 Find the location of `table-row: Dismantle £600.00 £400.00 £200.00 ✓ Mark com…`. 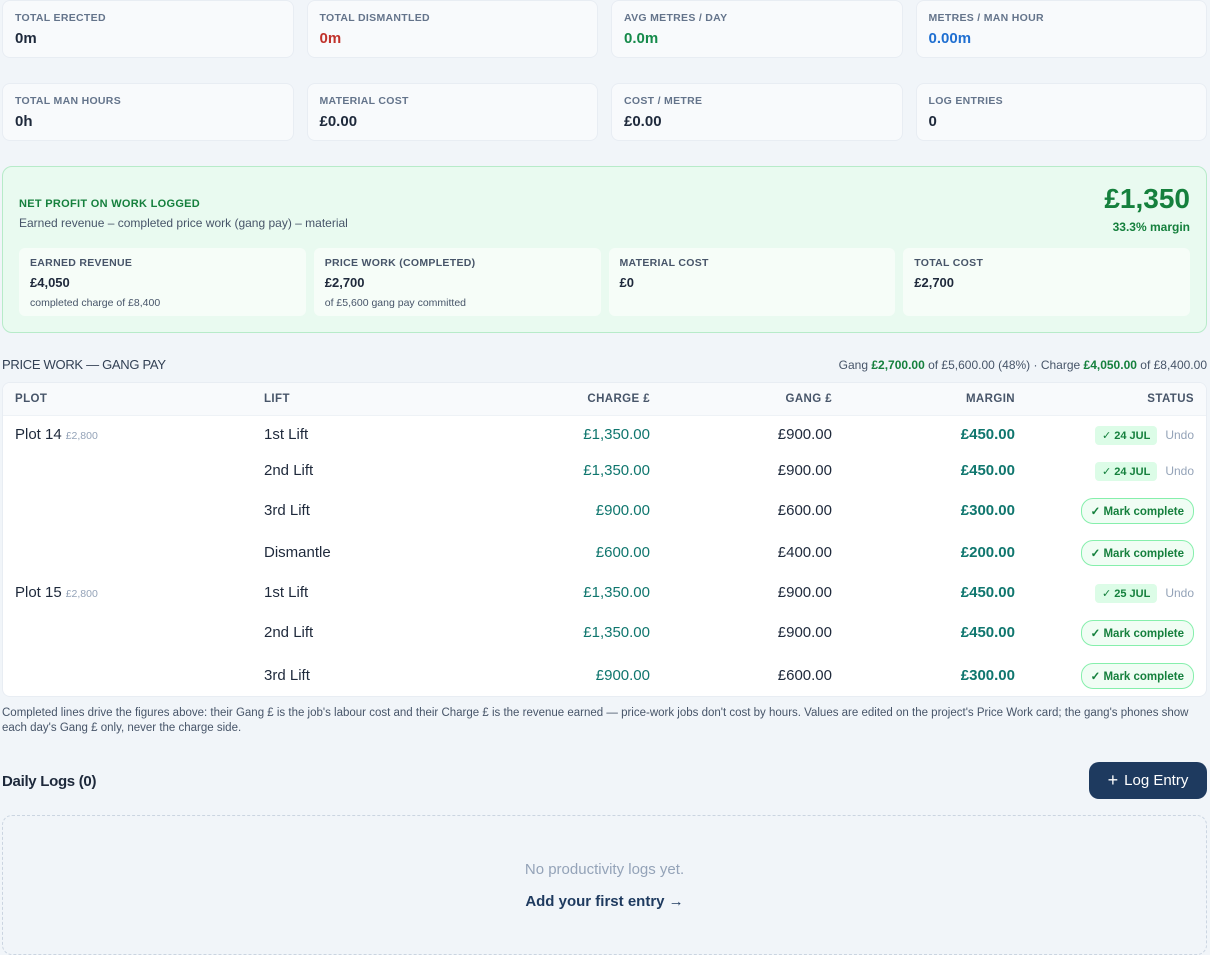

table-row: Dismantle £600.00 £400.00 £200.00 ✓ Mark com… is located at coordinates (604, 554).